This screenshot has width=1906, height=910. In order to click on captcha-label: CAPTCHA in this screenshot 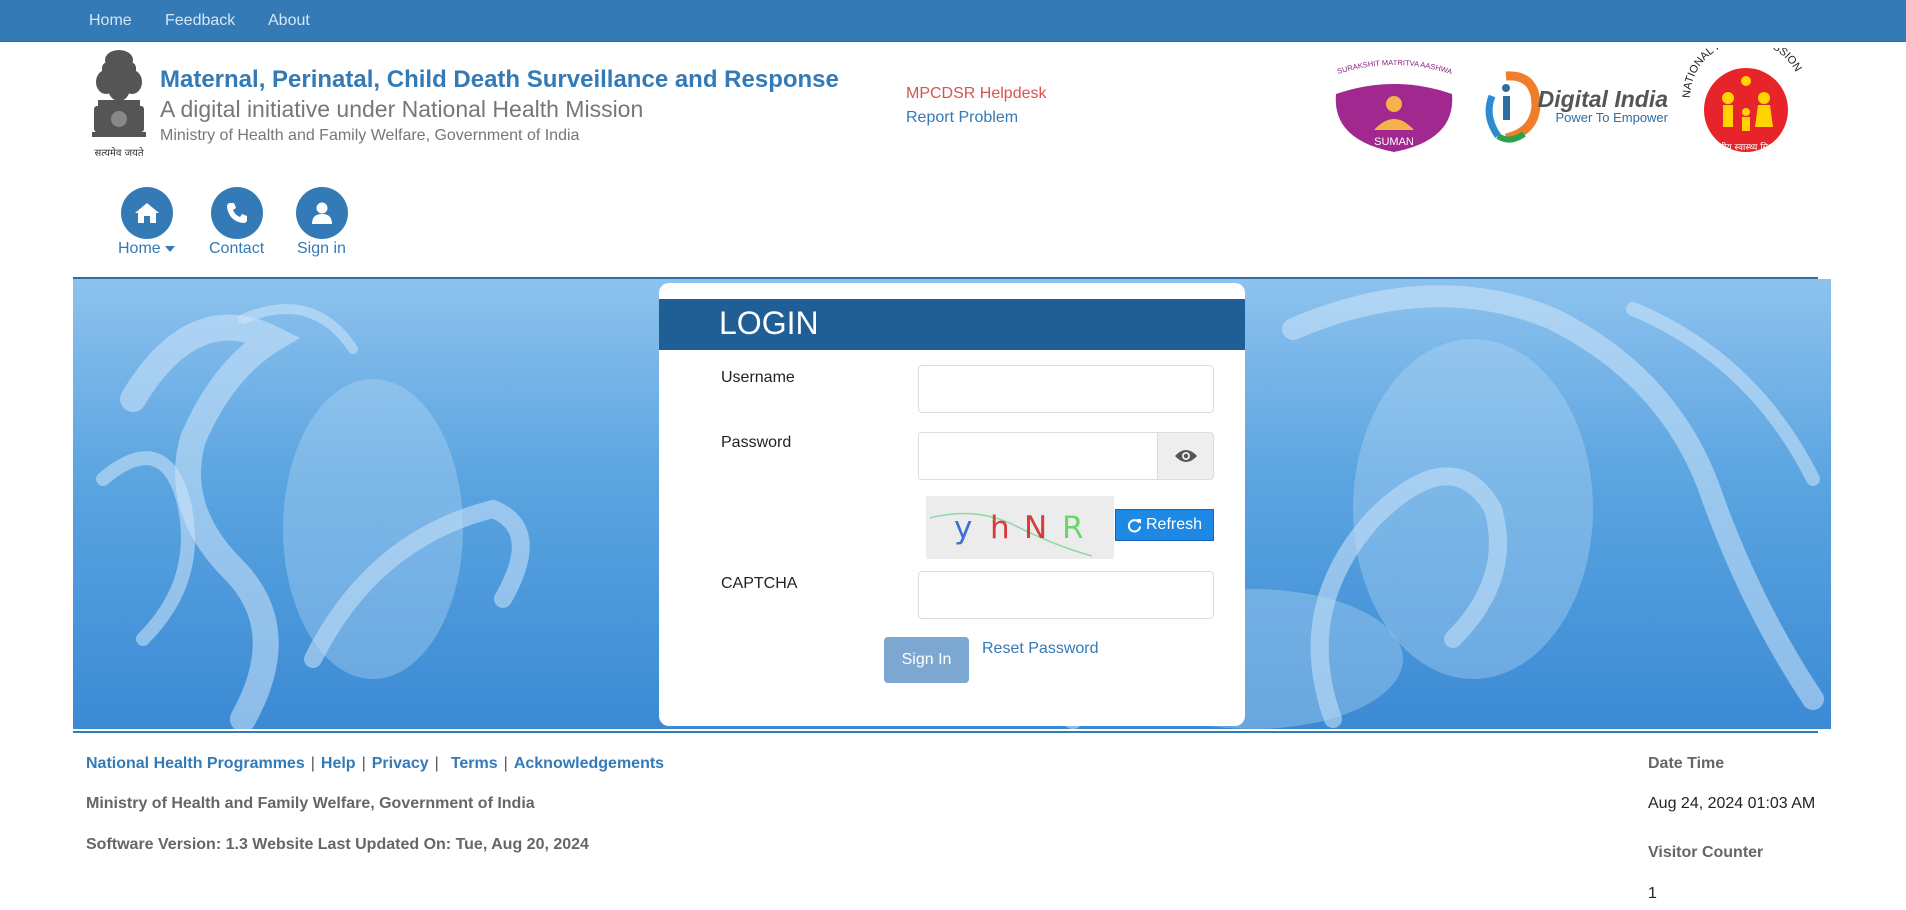, I will do `click(759, 583)`.